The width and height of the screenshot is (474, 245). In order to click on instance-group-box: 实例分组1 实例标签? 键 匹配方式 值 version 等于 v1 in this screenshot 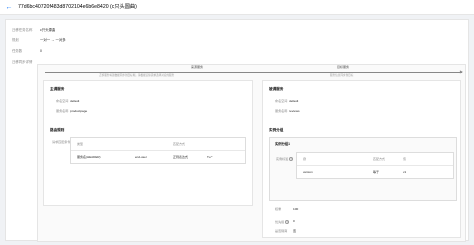, I will do `click(363, 169)`.